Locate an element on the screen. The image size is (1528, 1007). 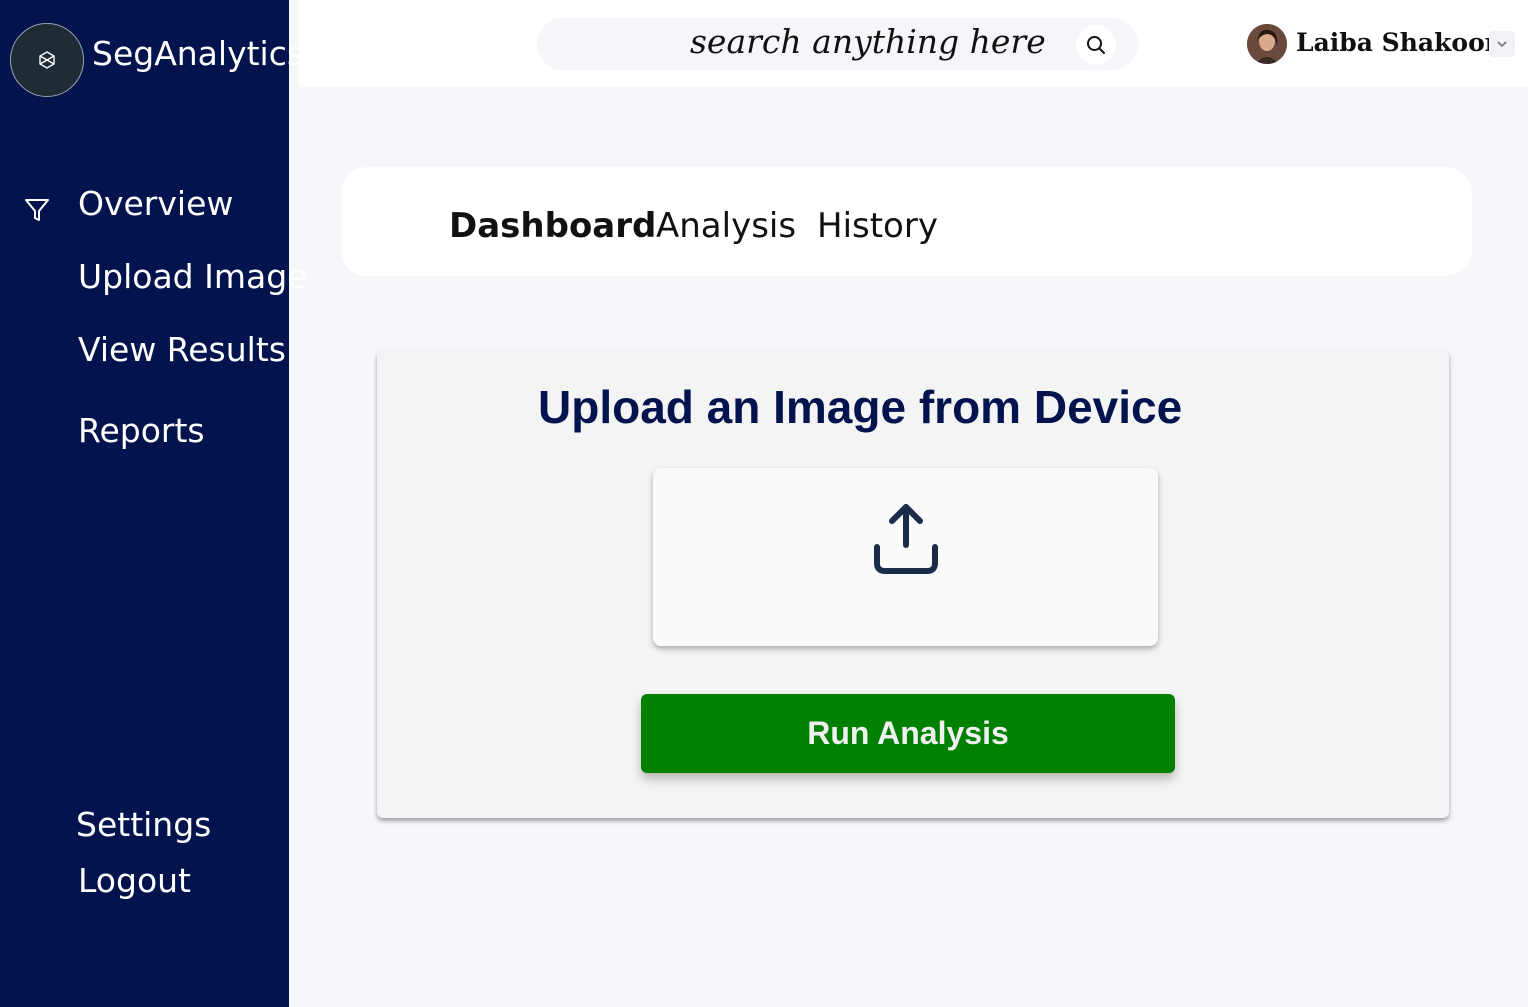
logo is located at coordinates (47, 60).